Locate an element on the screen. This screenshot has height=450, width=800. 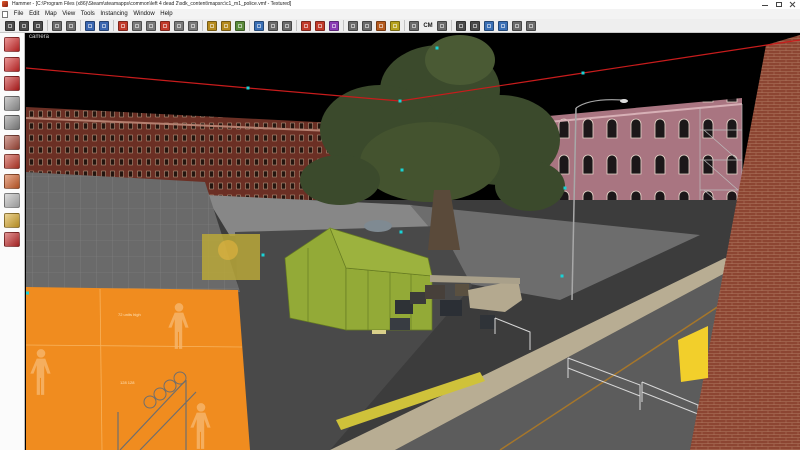
toggle-helpers-icon is located at coordinates (320, 25).